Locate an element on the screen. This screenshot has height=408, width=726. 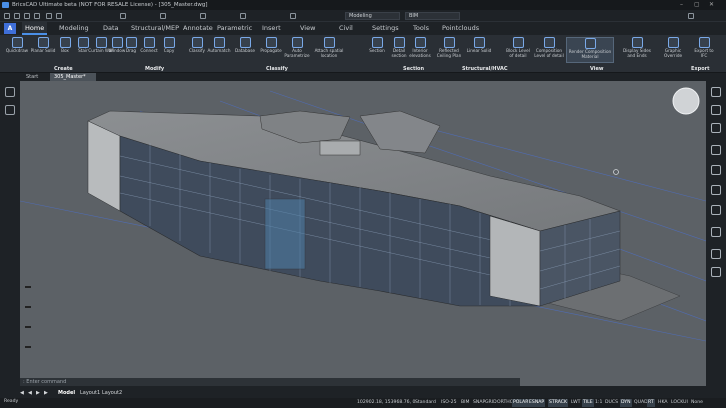
composition-level-of-detail-button: Composition Level of detail is located at coordinates (549, 50).